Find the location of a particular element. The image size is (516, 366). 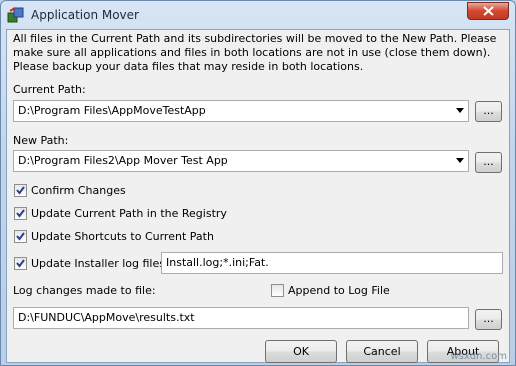

update-registry-label: Update Current Path in the Registry is located at coordinates (129, 213).